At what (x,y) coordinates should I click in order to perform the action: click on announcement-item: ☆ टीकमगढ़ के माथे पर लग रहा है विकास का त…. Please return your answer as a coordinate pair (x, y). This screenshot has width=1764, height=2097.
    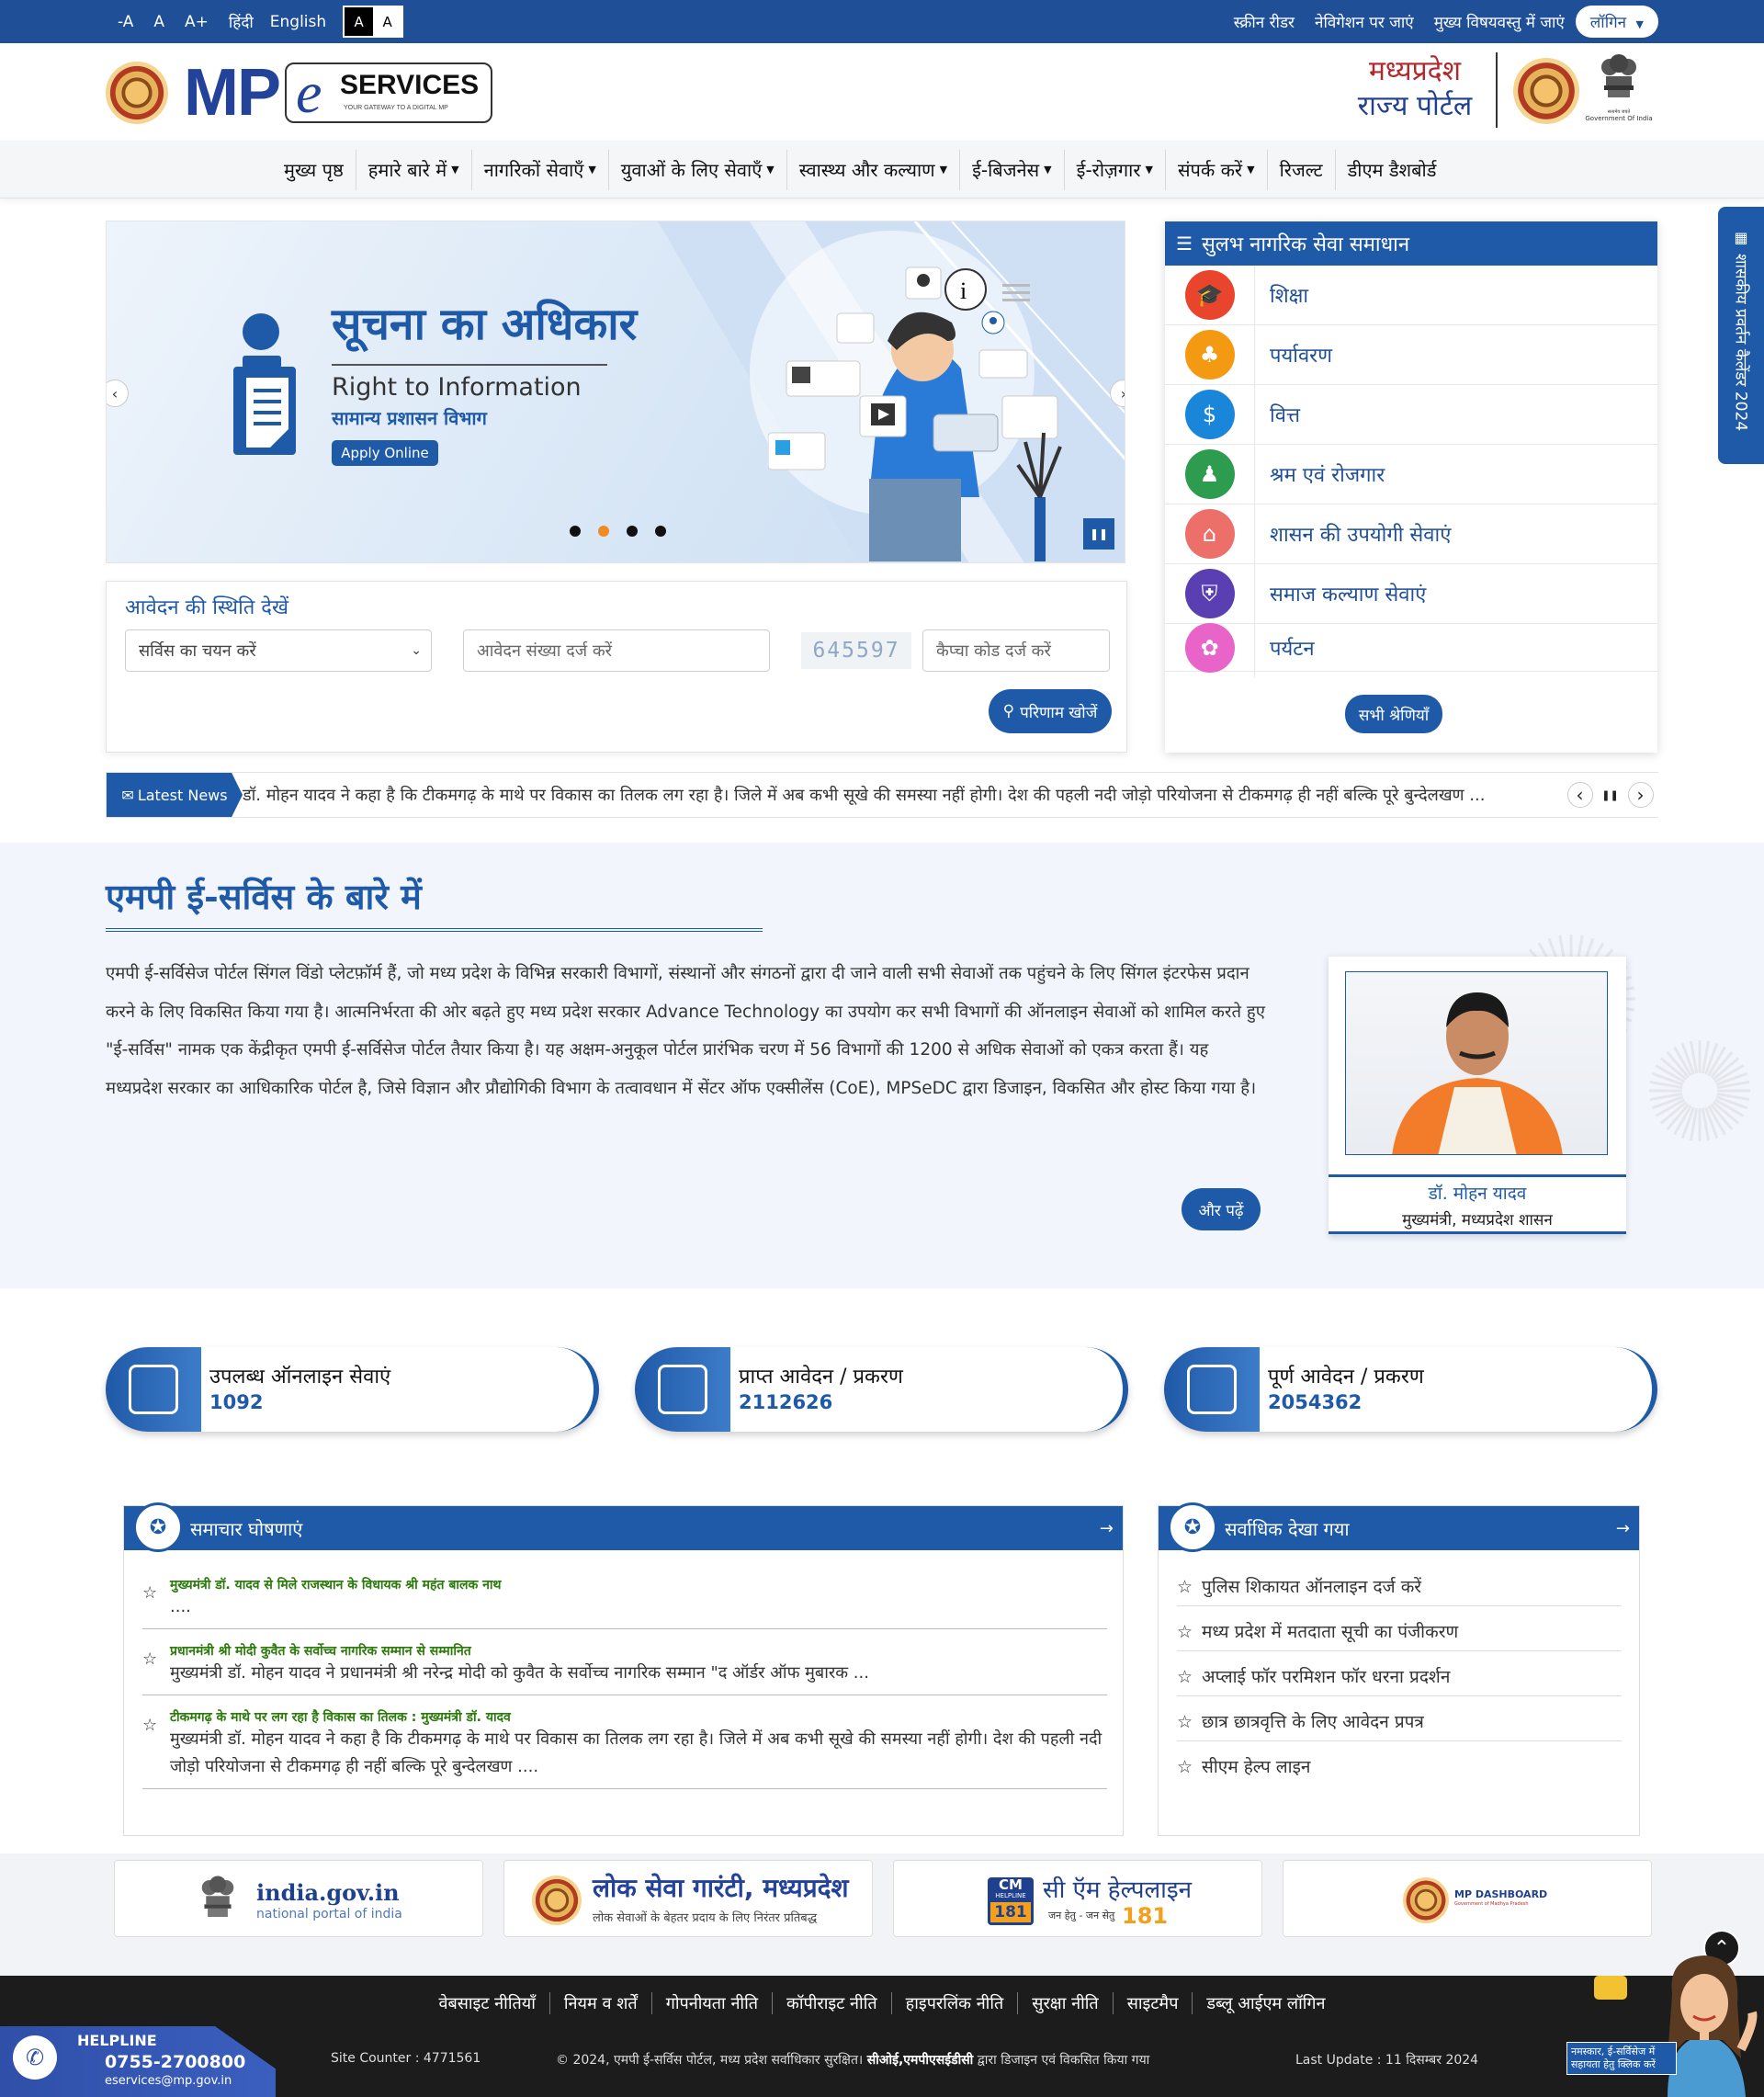
    Looking at the image, I should click on (624, 1749).